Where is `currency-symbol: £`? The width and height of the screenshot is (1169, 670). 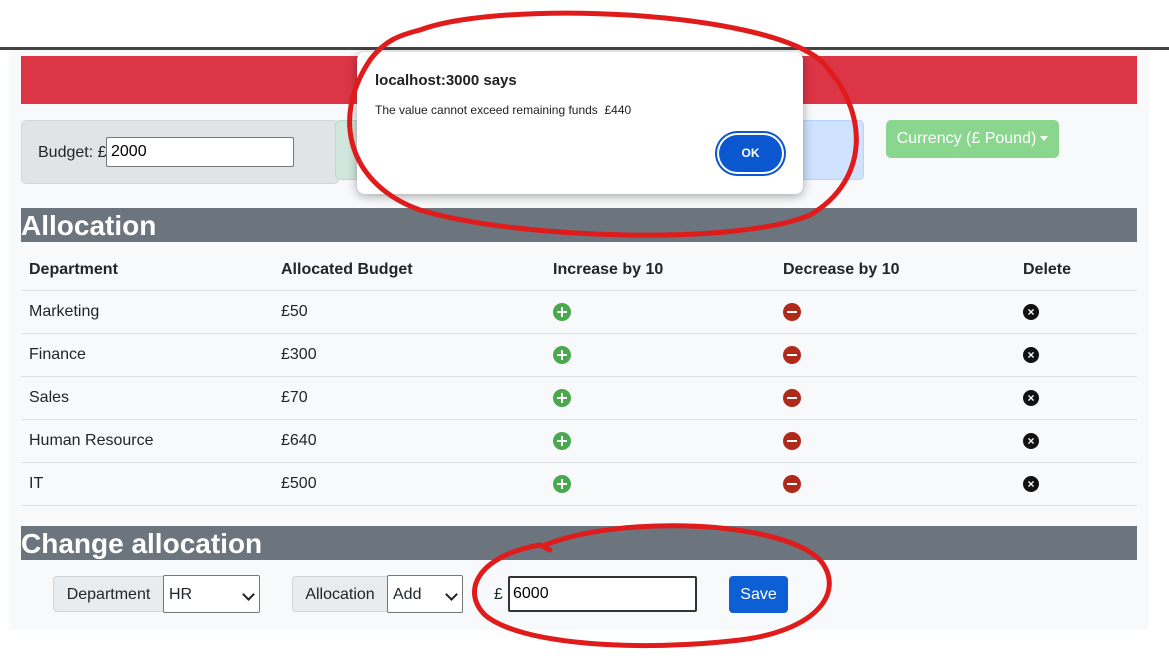
currency-symbol: £ is located at coordinates (498, 594).